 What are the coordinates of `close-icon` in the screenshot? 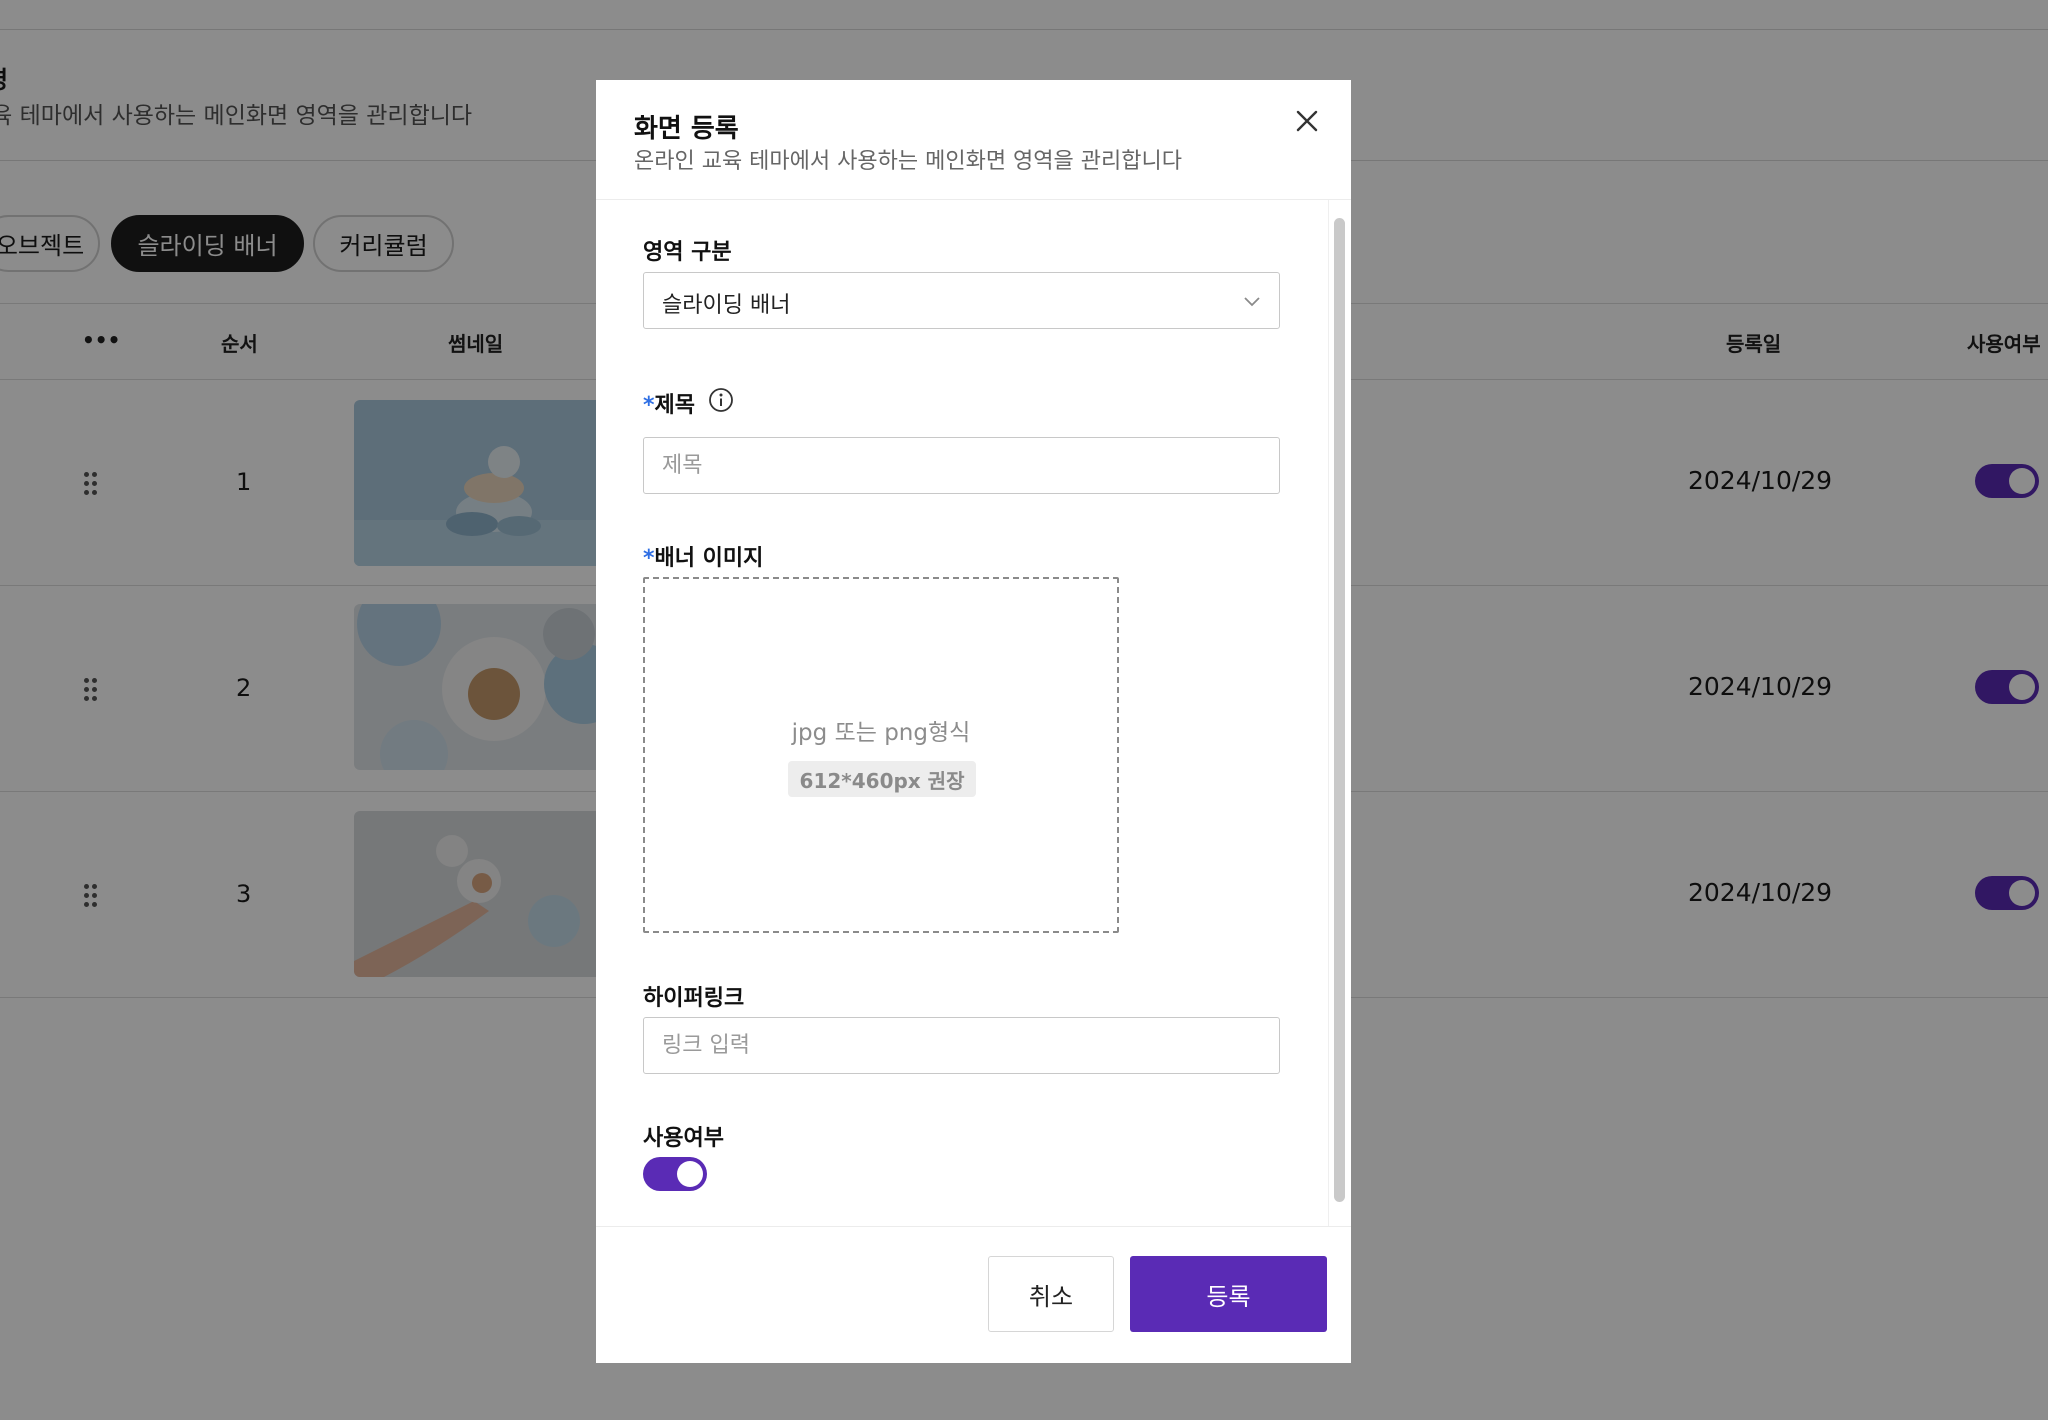 It's located at (1307, 121).